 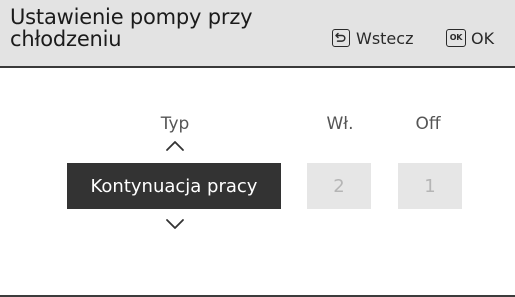 I want to click on off-value: 1, so click(x=430, y=186).